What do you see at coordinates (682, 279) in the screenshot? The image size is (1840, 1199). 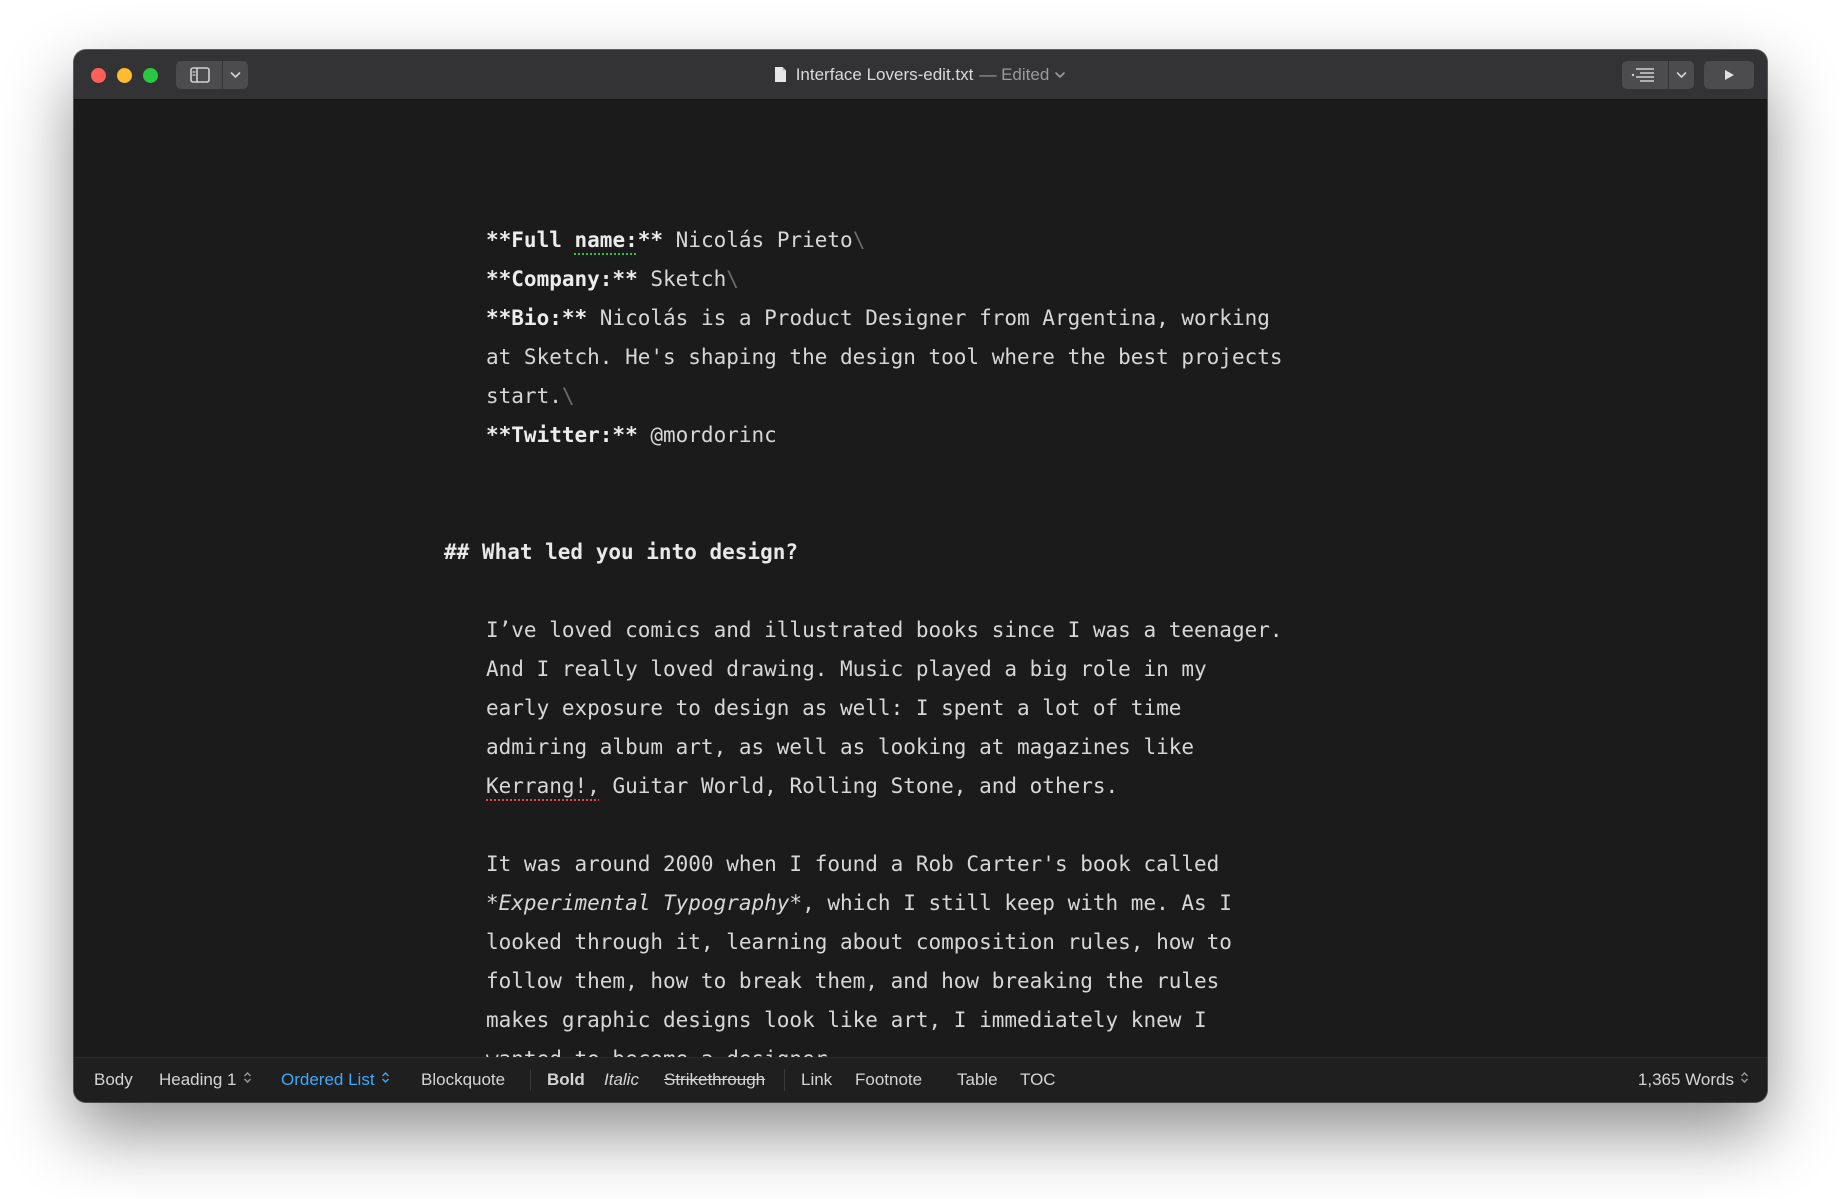 I see `company-value: Sketch` at bounding box center [682, 279].